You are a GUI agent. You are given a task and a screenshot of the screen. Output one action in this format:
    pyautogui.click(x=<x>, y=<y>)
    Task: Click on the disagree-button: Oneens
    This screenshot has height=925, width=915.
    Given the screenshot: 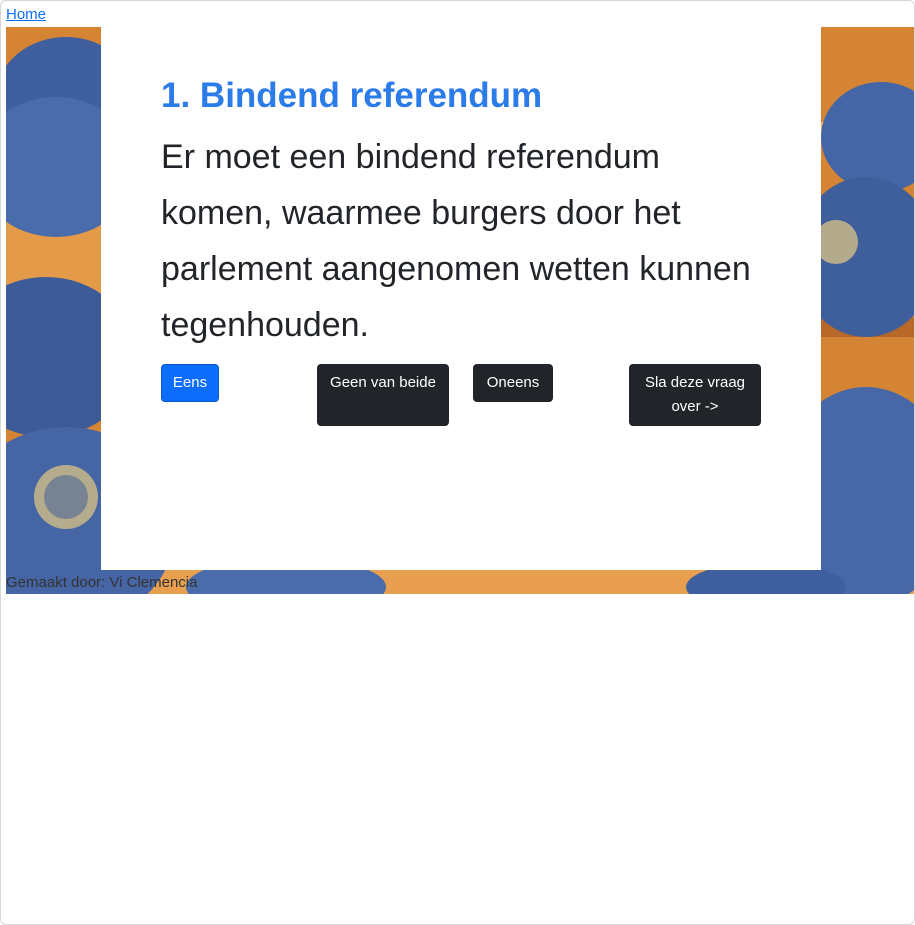 What is the action you would take?
    pyautogui.click(x=513, y=383)
    